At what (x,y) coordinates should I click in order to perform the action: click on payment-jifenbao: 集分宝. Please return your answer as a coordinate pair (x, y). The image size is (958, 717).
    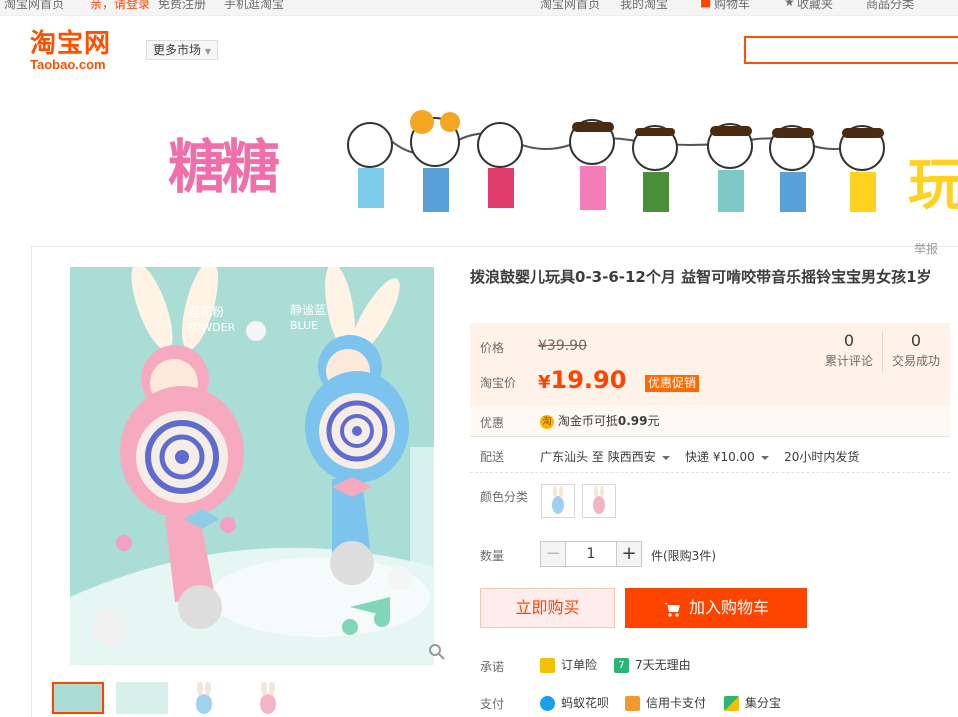
    Looking at the image, I should click on (752, 702).